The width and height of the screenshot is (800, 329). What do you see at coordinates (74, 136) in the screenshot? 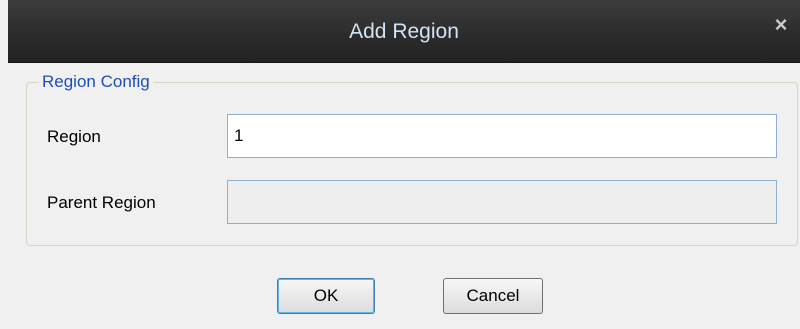
I see `region-label: Region` at bounding box center [74, 136].